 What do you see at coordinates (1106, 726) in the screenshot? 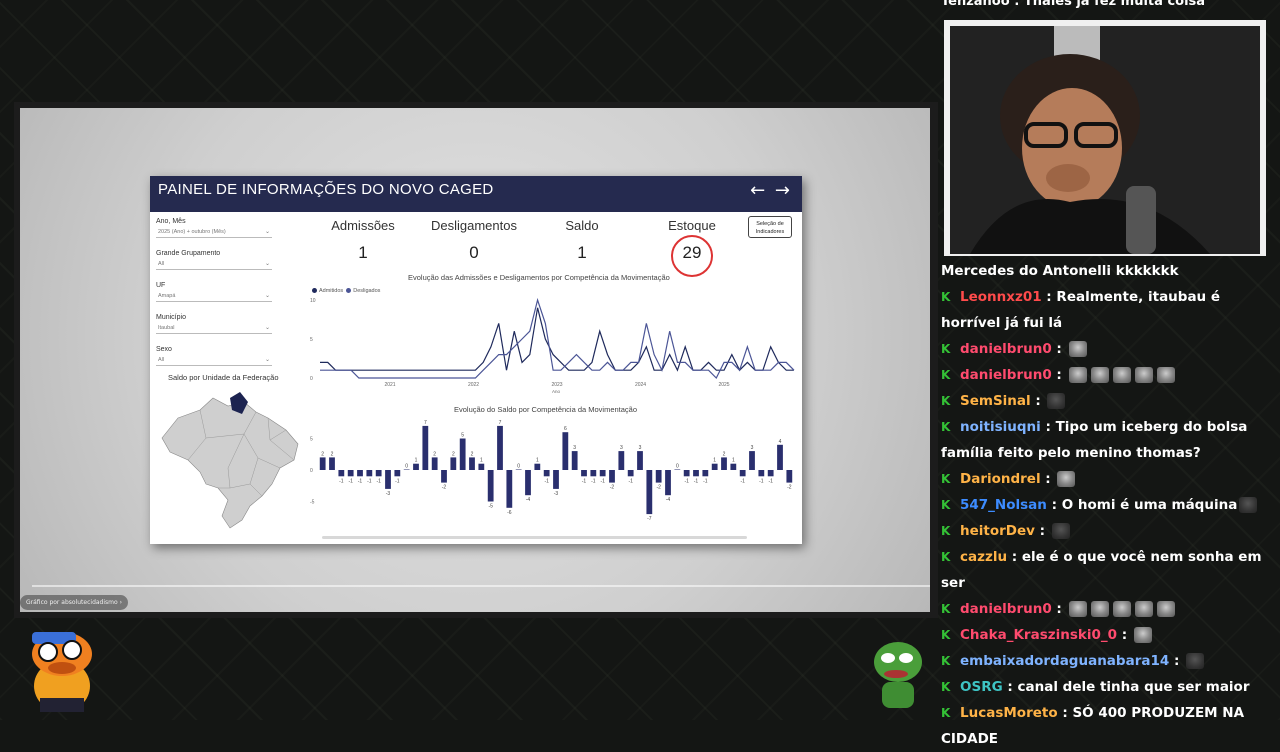
I see `chat-message: K LucasMoreto : SÓ 400 PRODUZEM NA CIDADE` at bounding box center [1106, 726].